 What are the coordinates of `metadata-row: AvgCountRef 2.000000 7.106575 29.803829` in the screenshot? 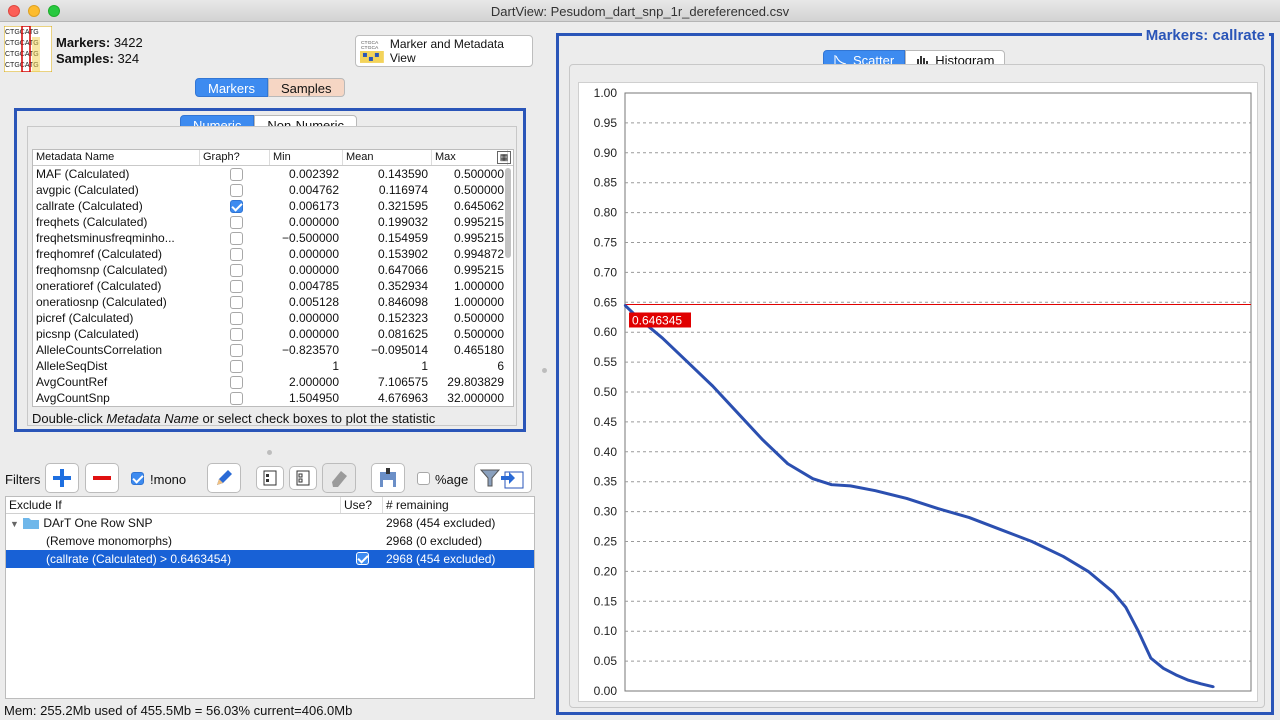 It's located at (273, 382).